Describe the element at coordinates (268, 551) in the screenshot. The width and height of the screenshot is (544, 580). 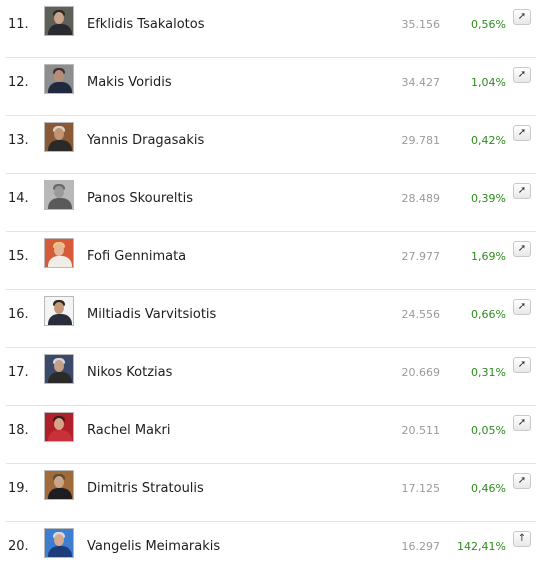
I see `list-item: 20. Vangelis Meimarakis 16.297 142,41% ↑` at that location.